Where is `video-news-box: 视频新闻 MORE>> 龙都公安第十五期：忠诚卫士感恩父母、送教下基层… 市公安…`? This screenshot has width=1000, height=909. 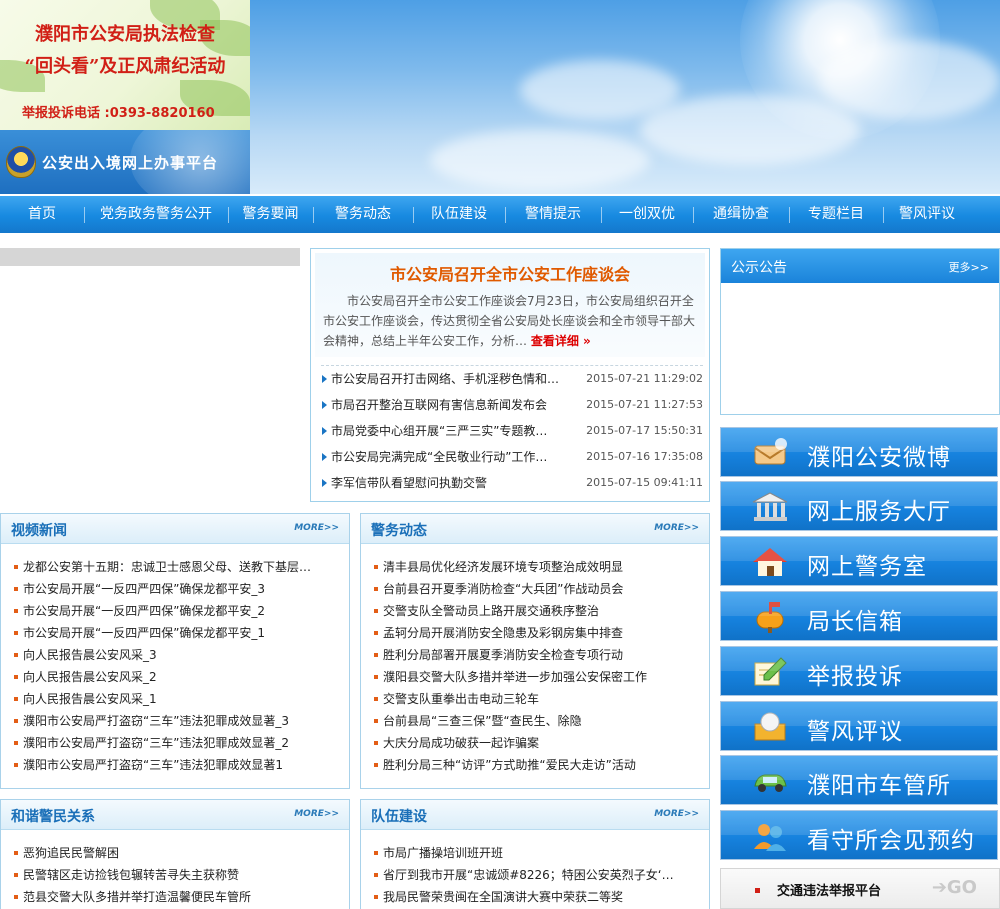
video-news-box: 视频新闻 MORE>> 龙都公安第十五期：忠诚卫士感恩父母、送教下基层… 市公安… is located at coordinates (175, 651).